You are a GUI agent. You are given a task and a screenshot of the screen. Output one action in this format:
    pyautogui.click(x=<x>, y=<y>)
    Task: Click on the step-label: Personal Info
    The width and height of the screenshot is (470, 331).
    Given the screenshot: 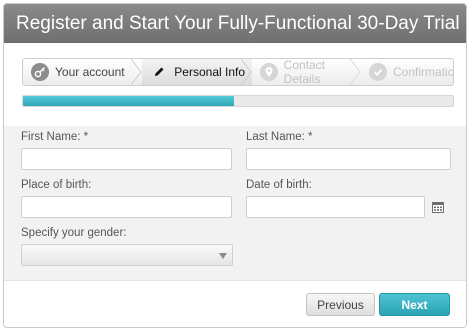 What is the action you would take?
    pyautogui.click(x=210, y=72)
    